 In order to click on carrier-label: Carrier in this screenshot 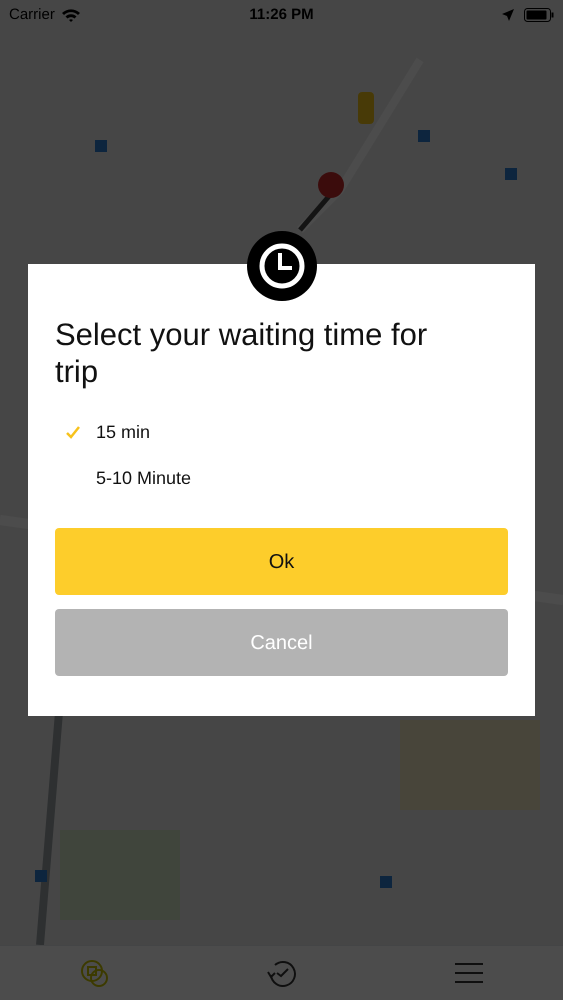, I will do `click(32, 14)`.